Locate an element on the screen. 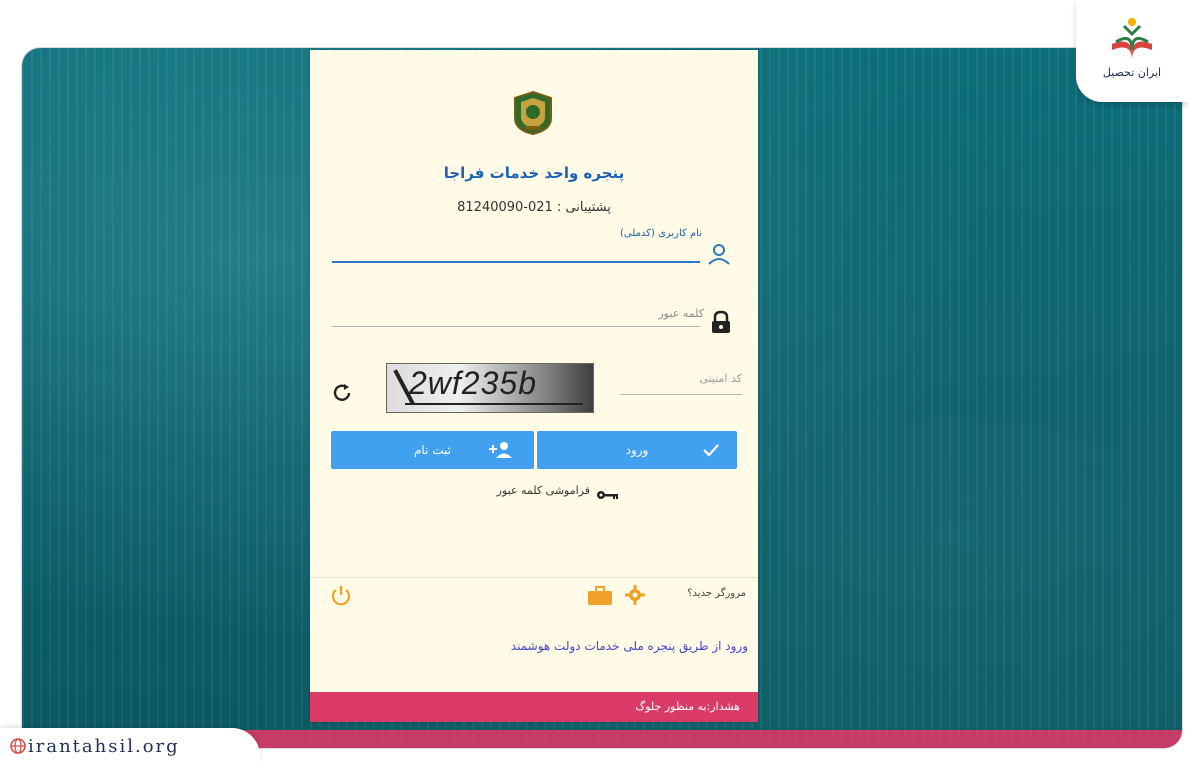 Image resolution: width=1188 pixels, height=763 pixels. login-button-label: ورود is located at coordinates (637, 450).